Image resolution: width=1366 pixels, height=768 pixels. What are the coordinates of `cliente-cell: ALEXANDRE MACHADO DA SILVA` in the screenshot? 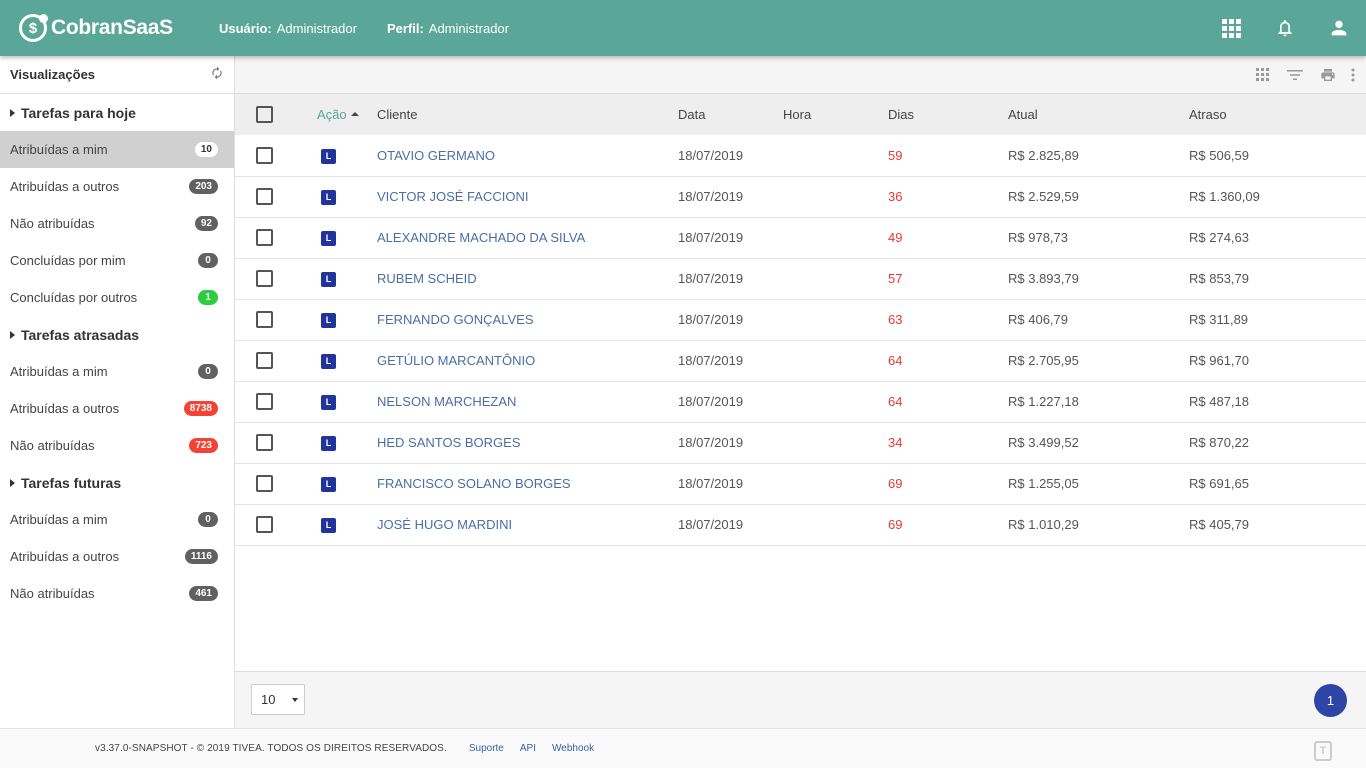 It's located at (527, 237).